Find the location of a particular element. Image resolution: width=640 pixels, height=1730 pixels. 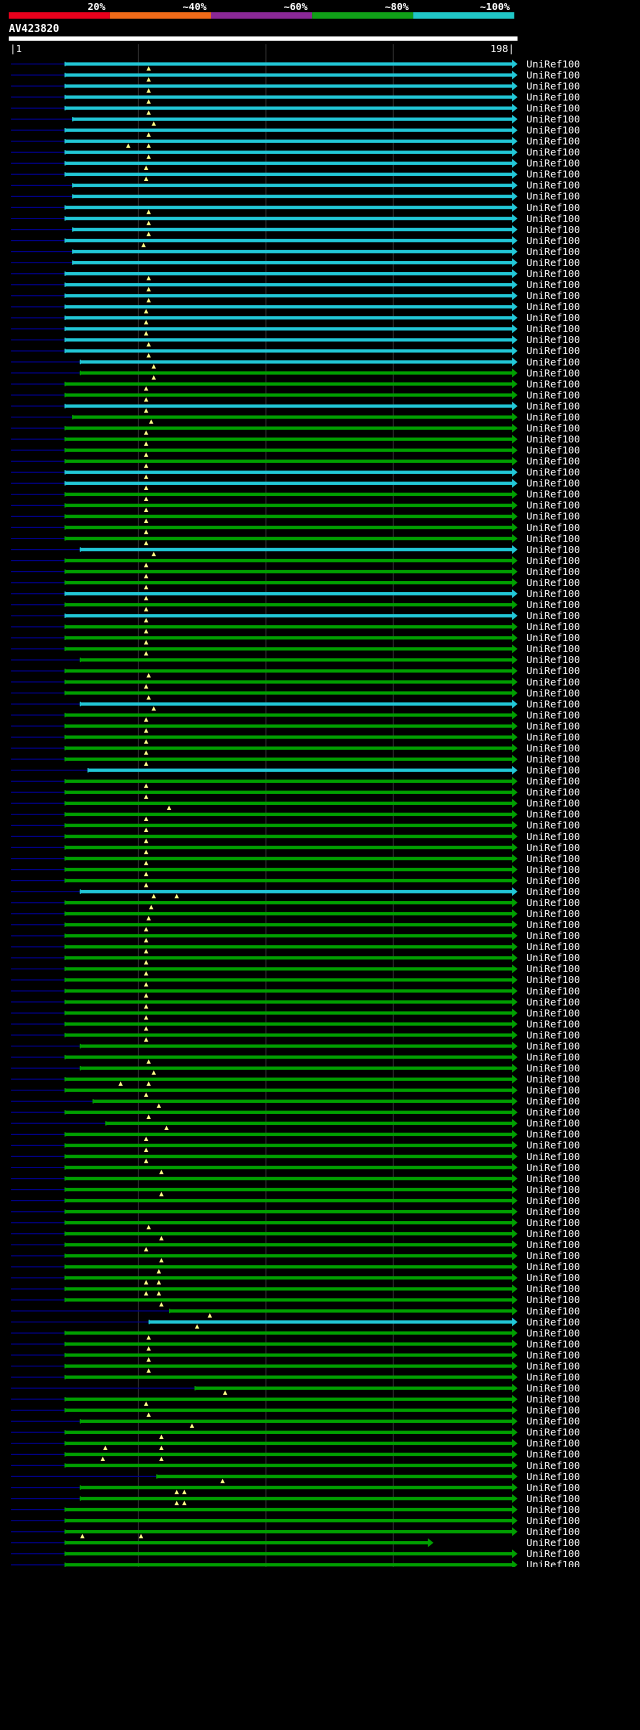

hit-label: UniRef100_Q41787 is located at coordinates (574, 1168).